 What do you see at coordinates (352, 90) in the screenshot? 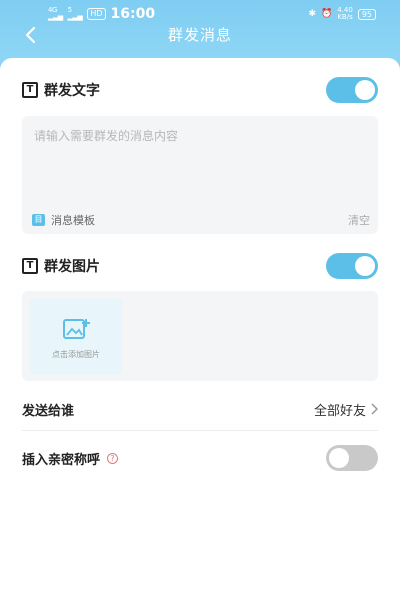
I see `text-toggle` at bounding box center [352, 90].